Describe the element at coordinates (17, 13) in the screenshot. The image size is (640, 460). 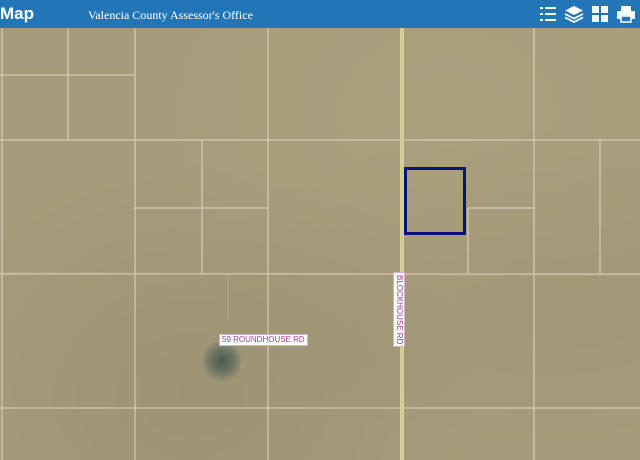
I see `app-title: Map` at that location.